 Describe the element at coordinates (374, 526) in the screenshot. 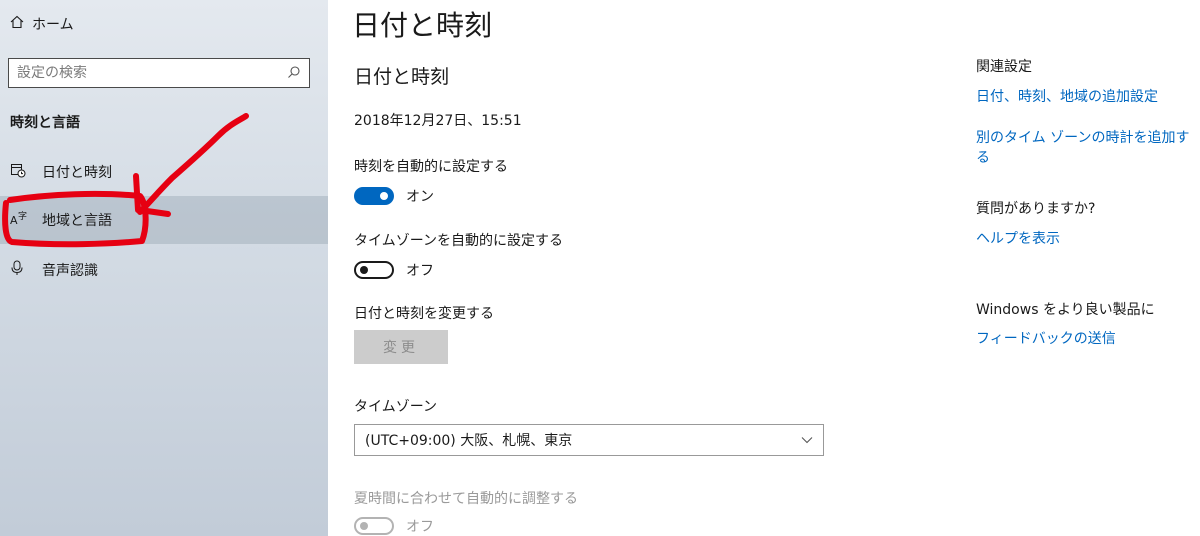

I see `dst-toggle` at that location.